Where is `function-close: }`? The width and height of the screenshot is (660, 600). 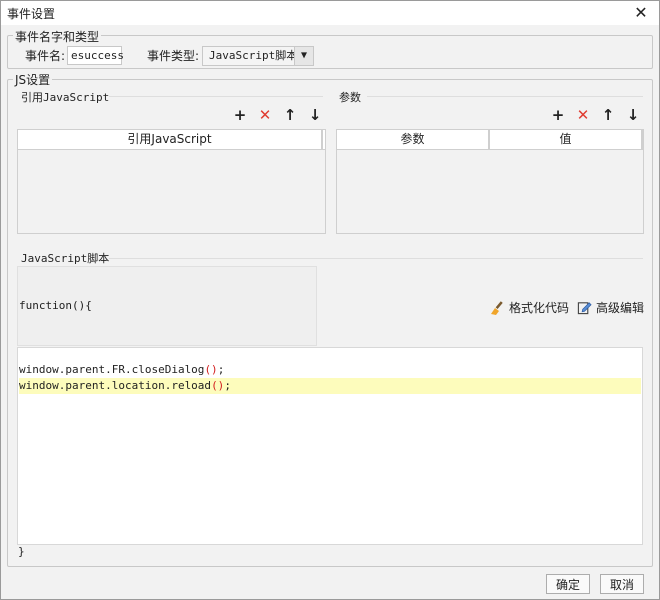
function-close: } is located at coordinates (21, 551).